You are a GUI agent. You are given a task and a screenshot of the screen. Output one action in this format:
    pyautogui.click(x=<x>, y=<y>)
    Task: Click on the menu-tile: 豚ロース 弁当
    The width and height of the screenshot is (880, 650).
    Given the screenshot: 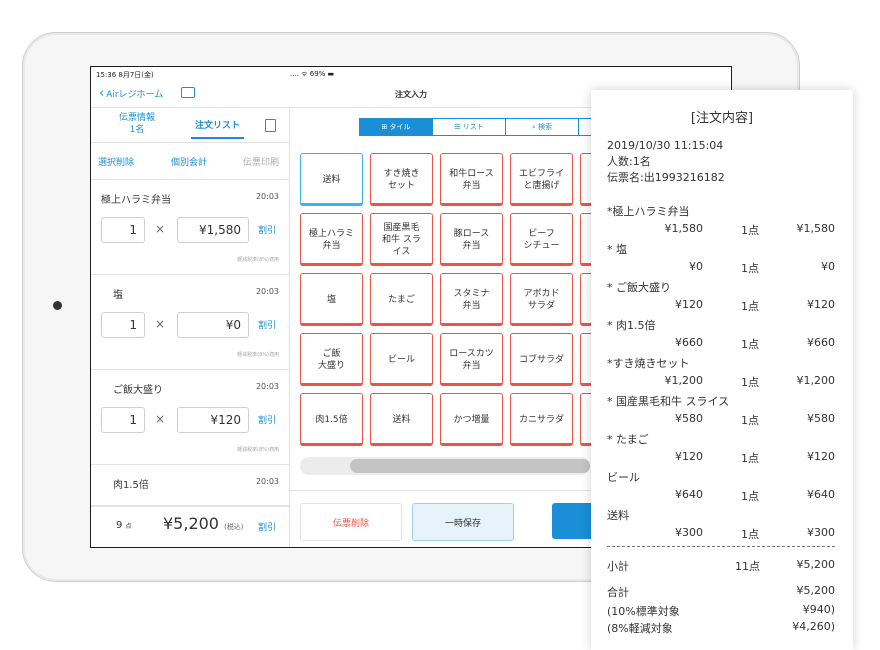 What is the action you would take?
    pyautogui.click(x=471, y=239)
    